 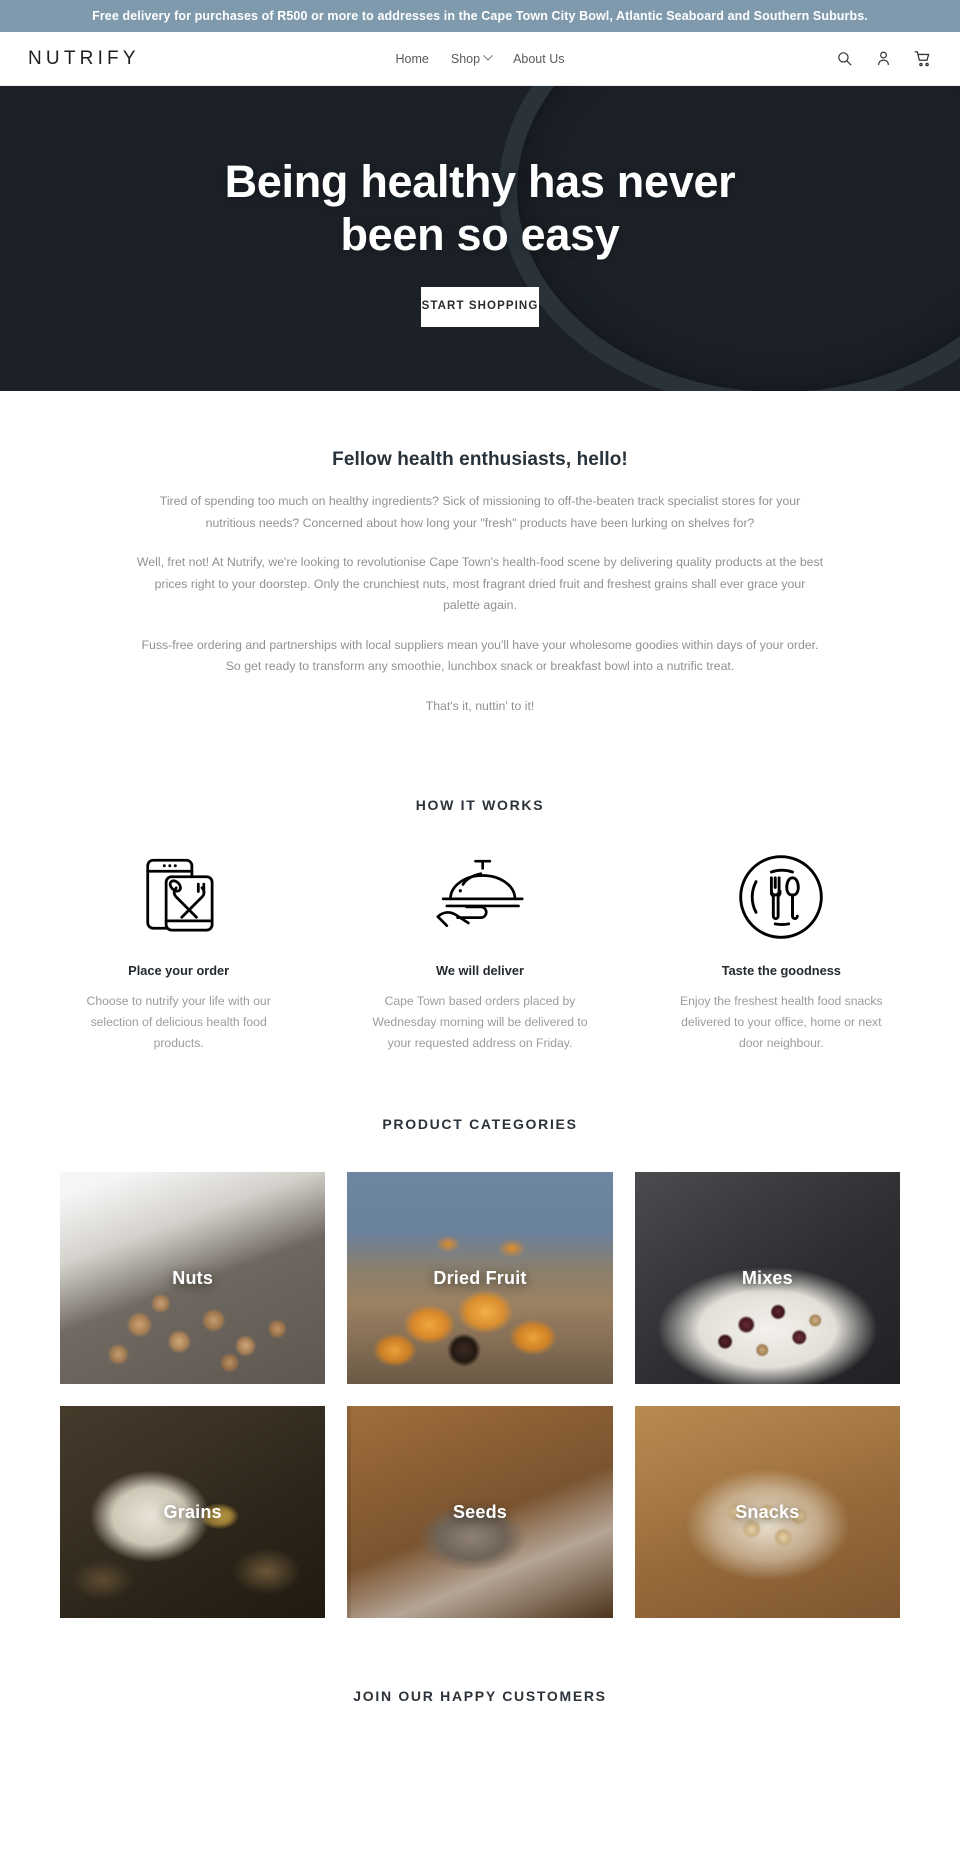 I want to click on header-icon-group, so click(x=884, y=59).